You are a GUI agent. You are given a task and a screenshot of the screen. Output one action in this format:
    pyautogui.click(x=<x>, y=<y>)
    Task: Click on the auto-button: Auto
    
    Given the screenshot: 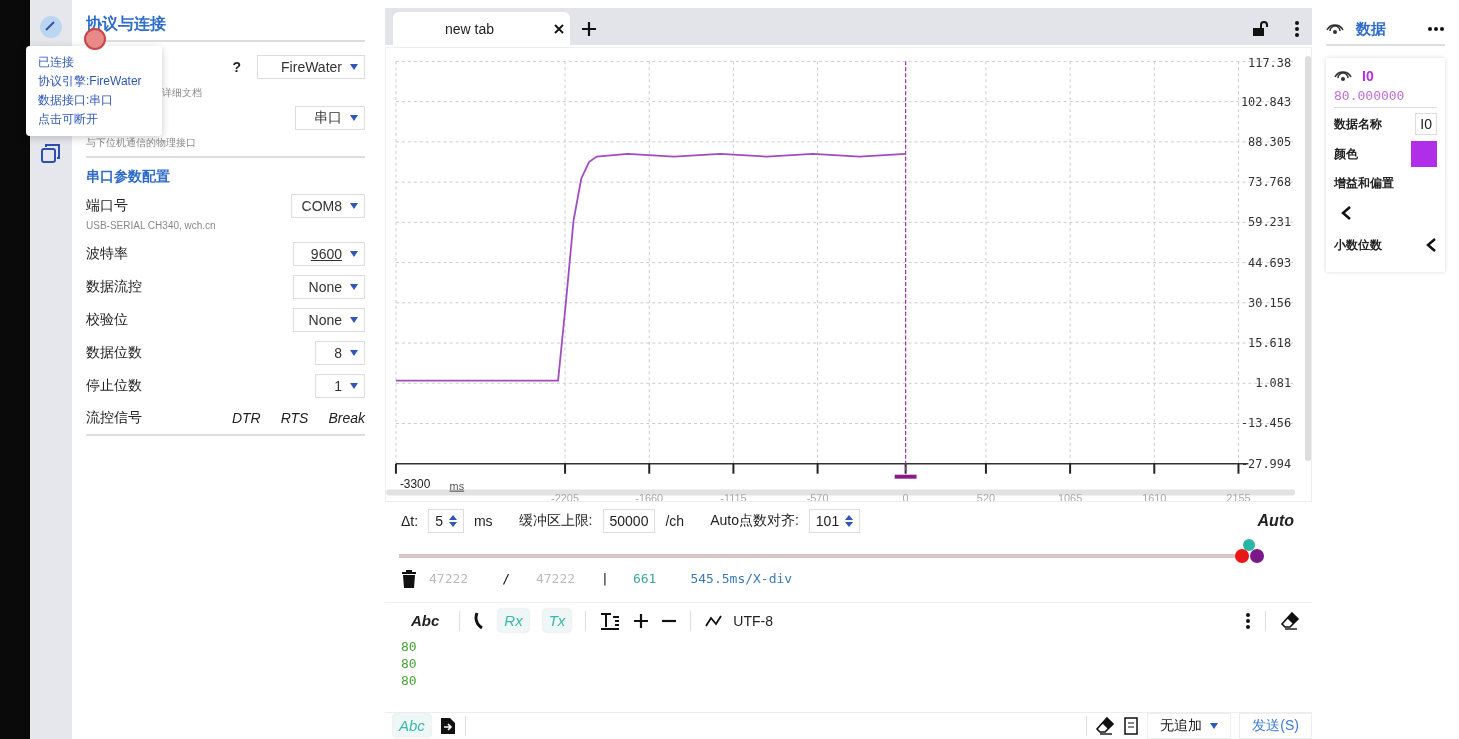 What is the action you would take?
    pyautogui.click(x=1275, y=520)
    